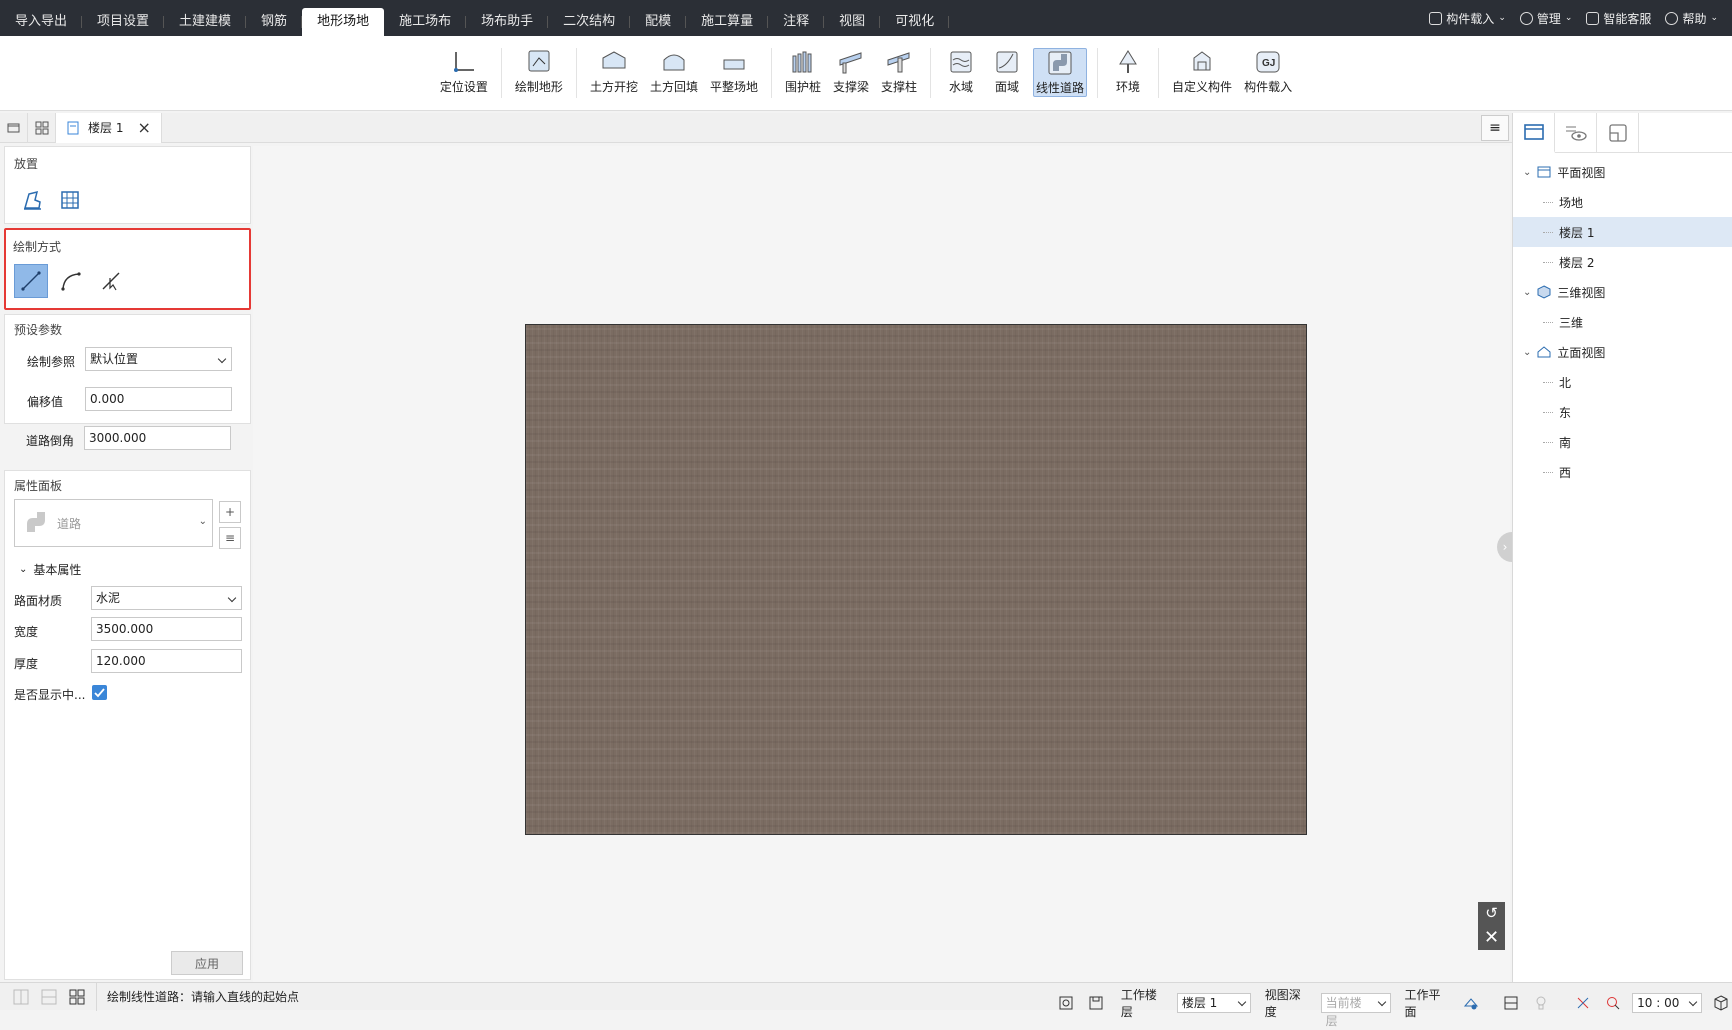 This screenshot has height=1030, width=1732. I want to click on component-type-select: 道路 ⌄, so click(113, 523).